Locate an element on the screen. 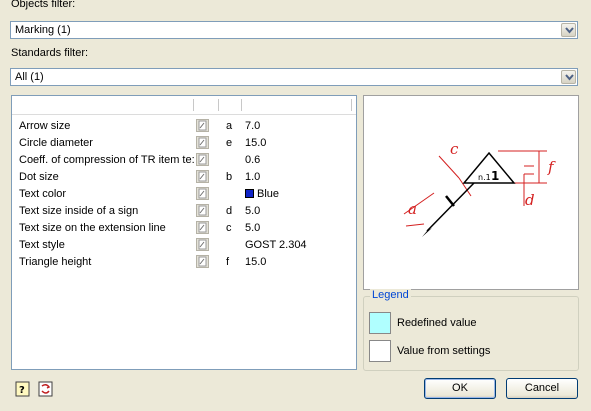 Image resolution: width=591 pixels, height=411 pixels. property-name: Dot size is located at coordinates (39, 177).